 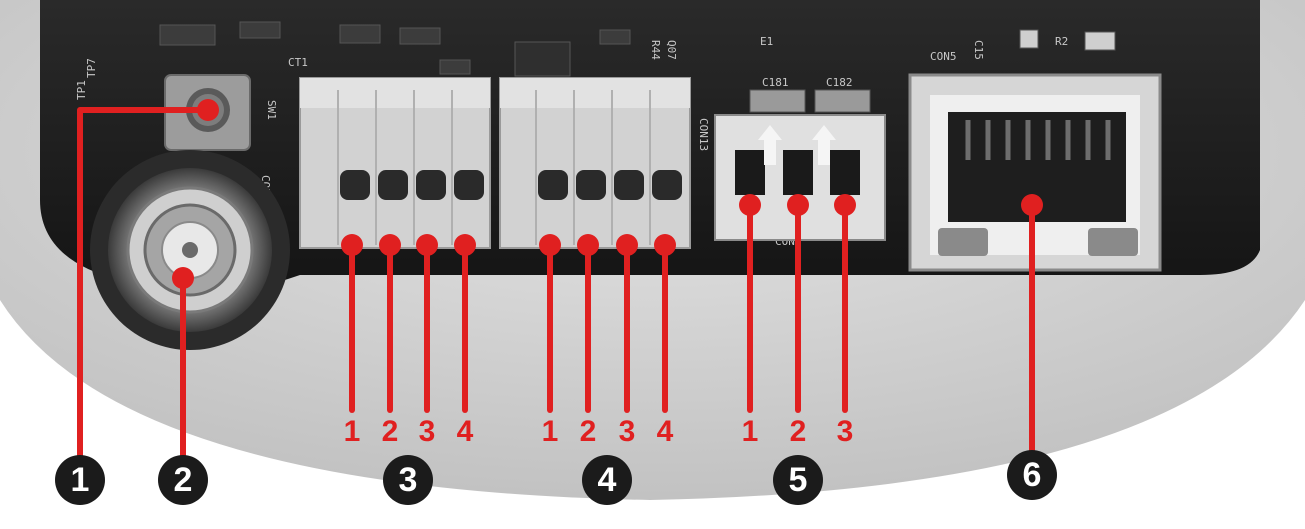 What do you see at coordinates (665, 431) in the screenshot?
I see `pin-label-4-4: 4` at bounding box center [665, 431].